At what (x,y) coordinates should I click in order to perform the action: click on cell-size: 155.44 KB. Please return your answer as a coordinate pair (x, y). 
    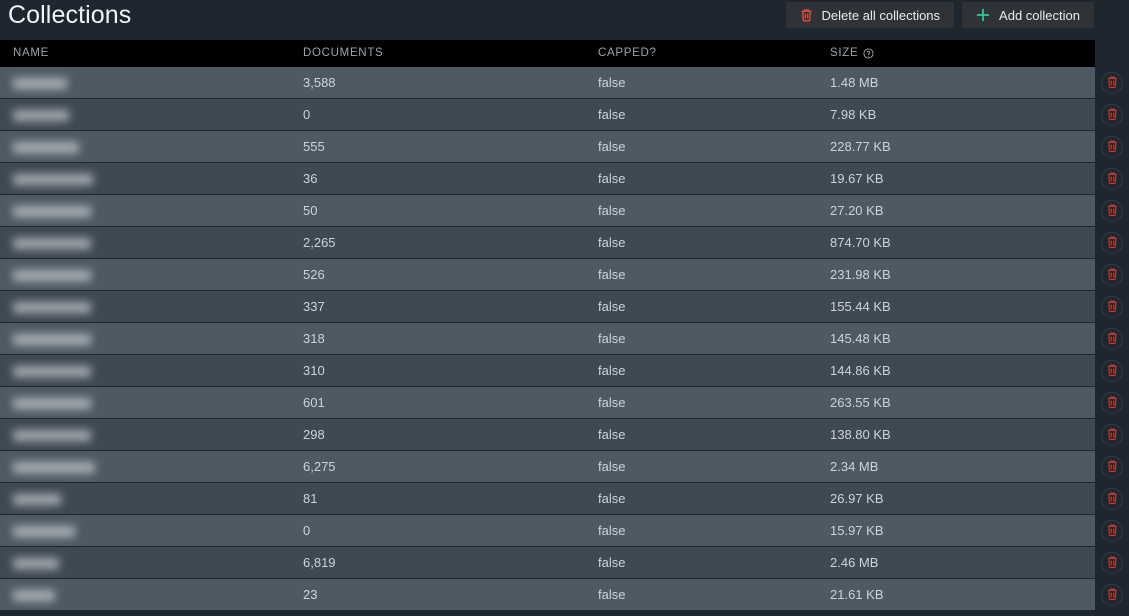
    Looking at the image, I should click on (860, 306).